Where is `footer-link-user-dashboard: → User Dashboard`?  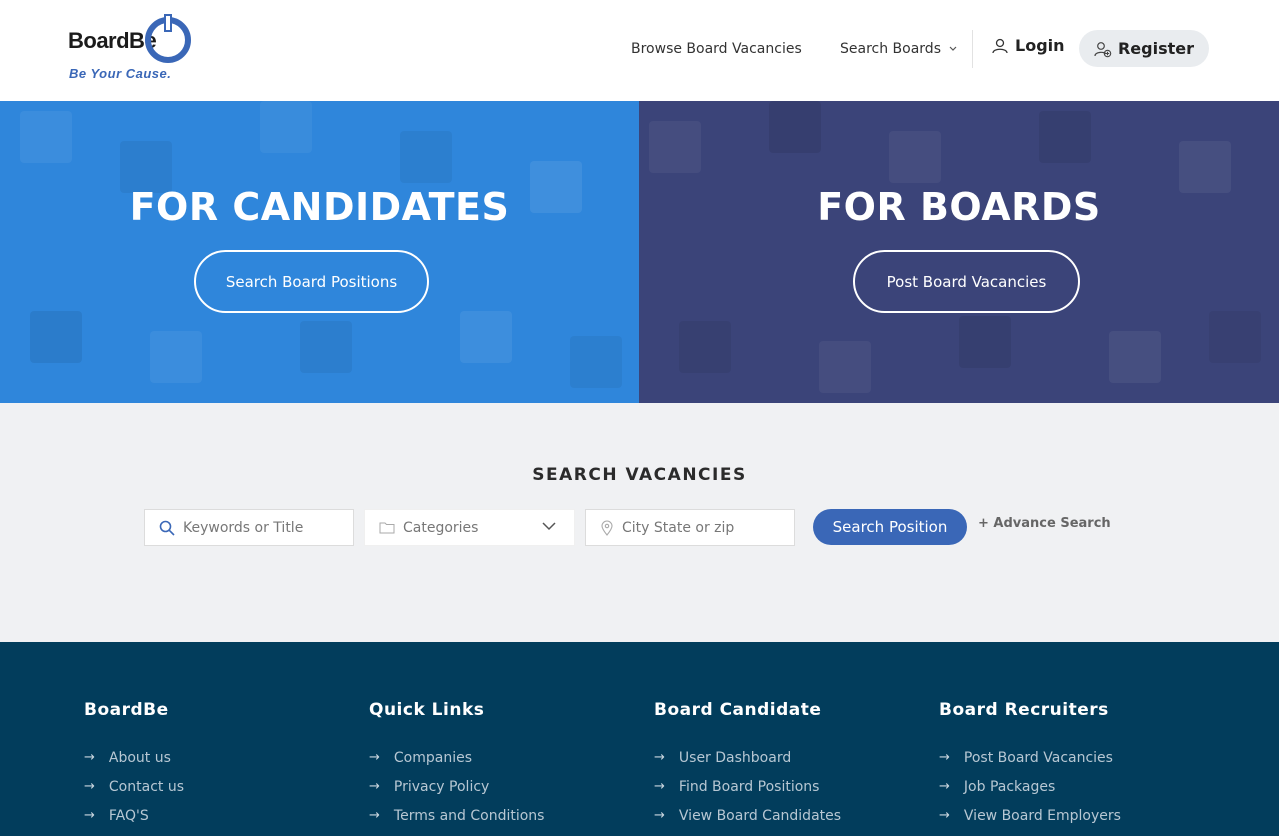
footer-link-user-dashboard: → User Dashboard is located at coordinates (747, 757).